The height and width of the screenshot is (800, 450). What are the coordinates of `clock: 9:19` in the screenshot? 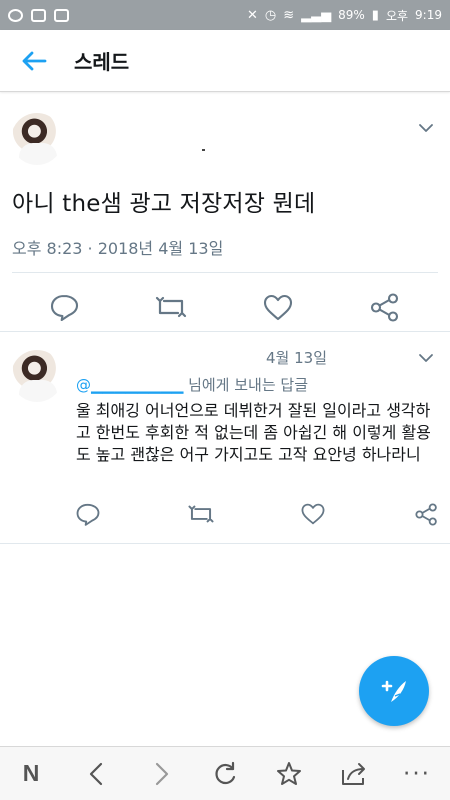 It's located at (428, 15).